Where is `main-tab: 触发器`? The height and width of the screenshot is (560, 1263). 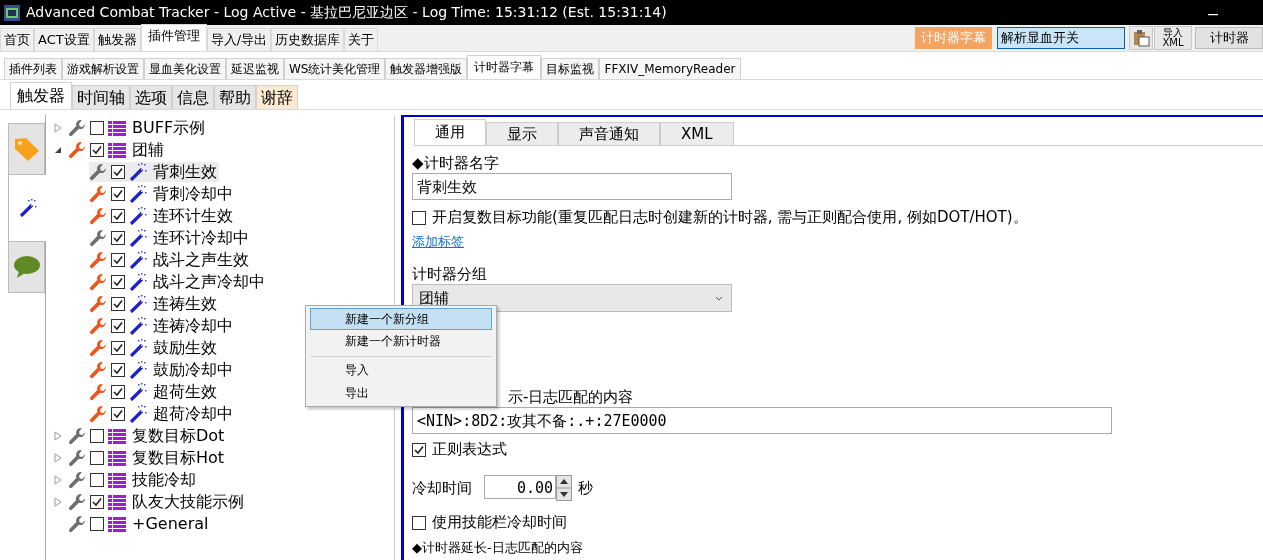
main-tab: 触发器 is located at coordinates (117, 39).